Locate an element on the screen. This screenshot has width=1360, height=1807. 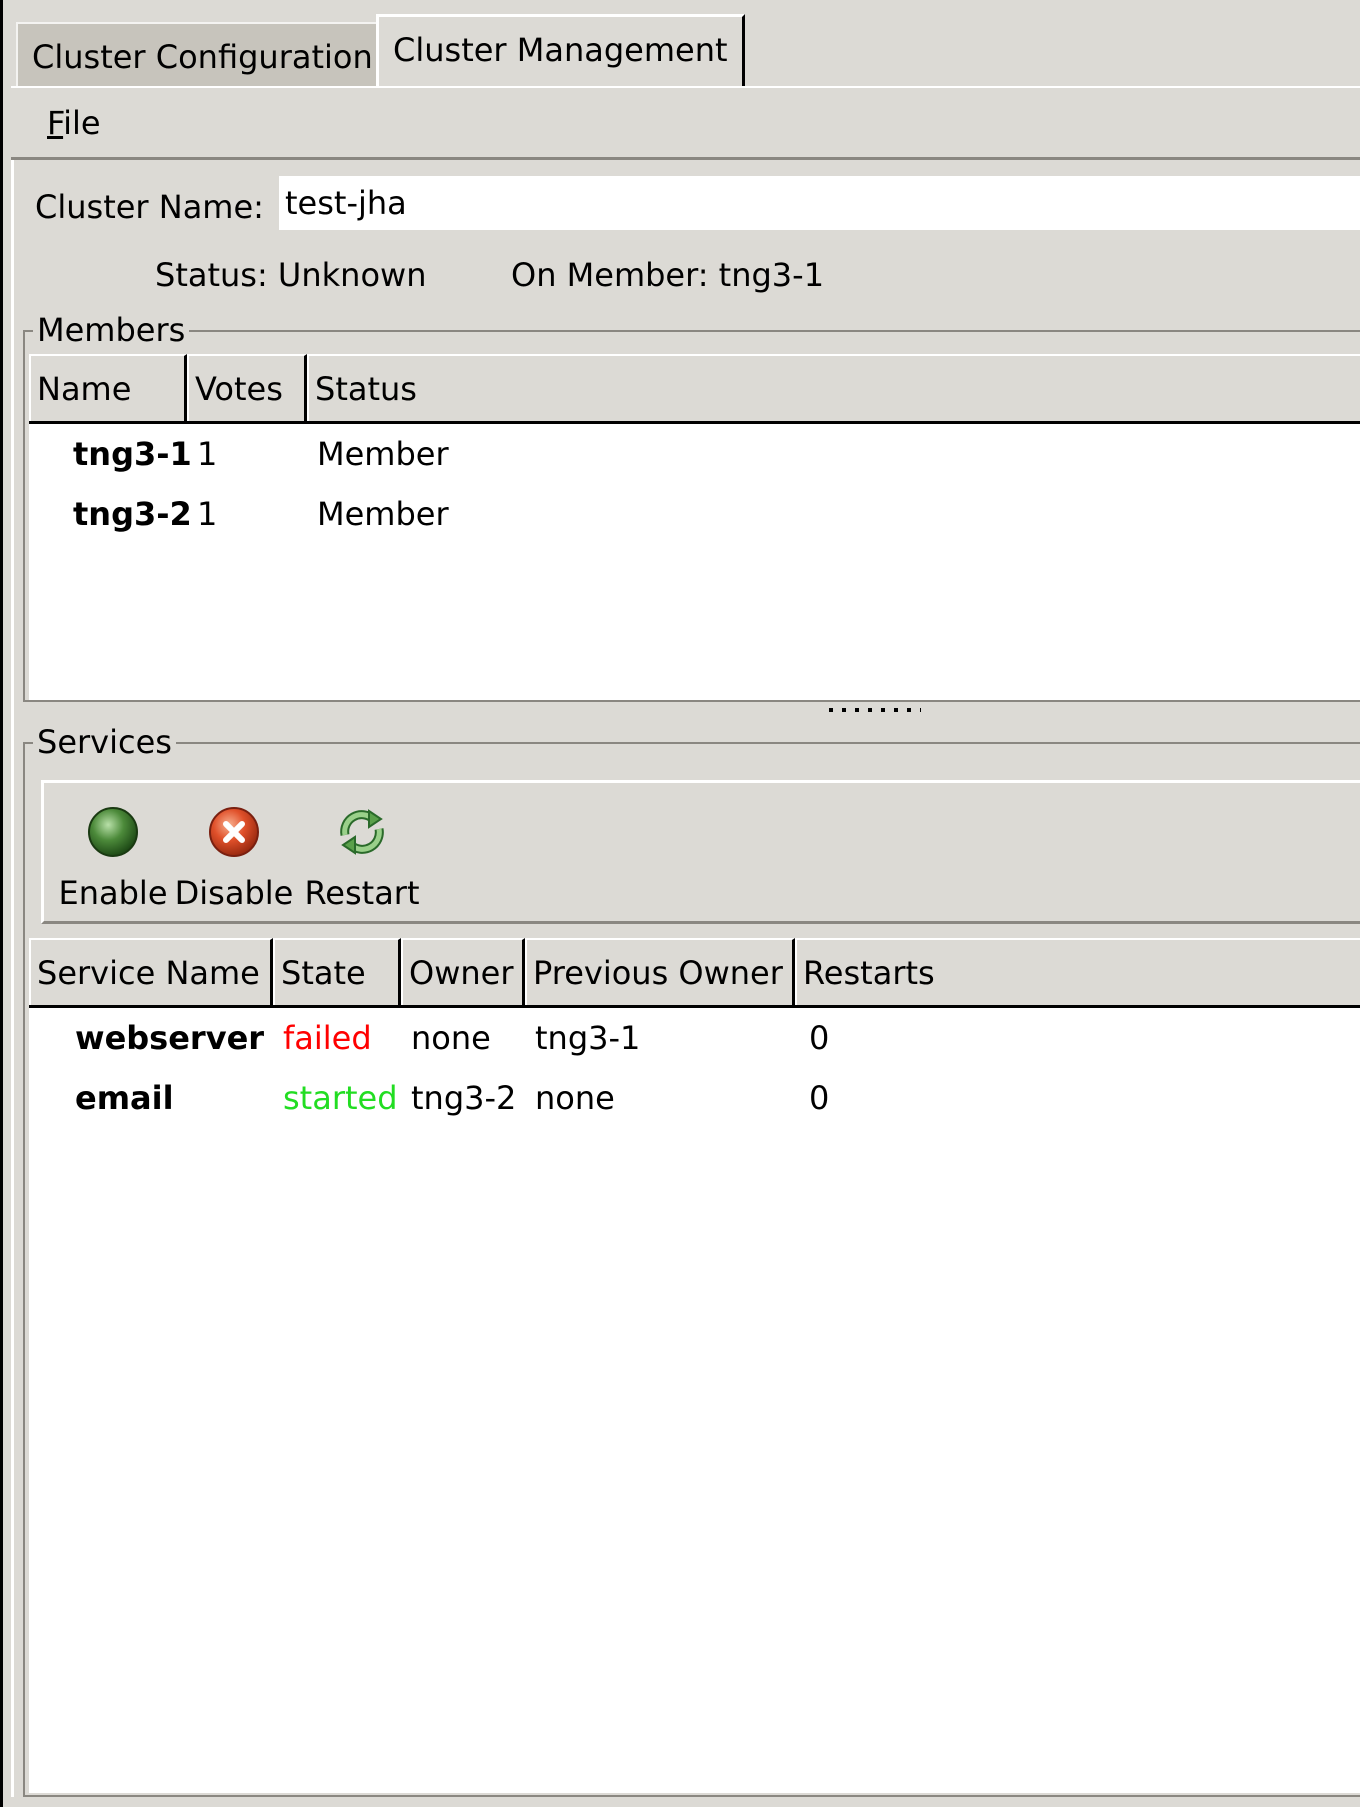
service-previous-owner: none is located at coordinates (575, 1098).